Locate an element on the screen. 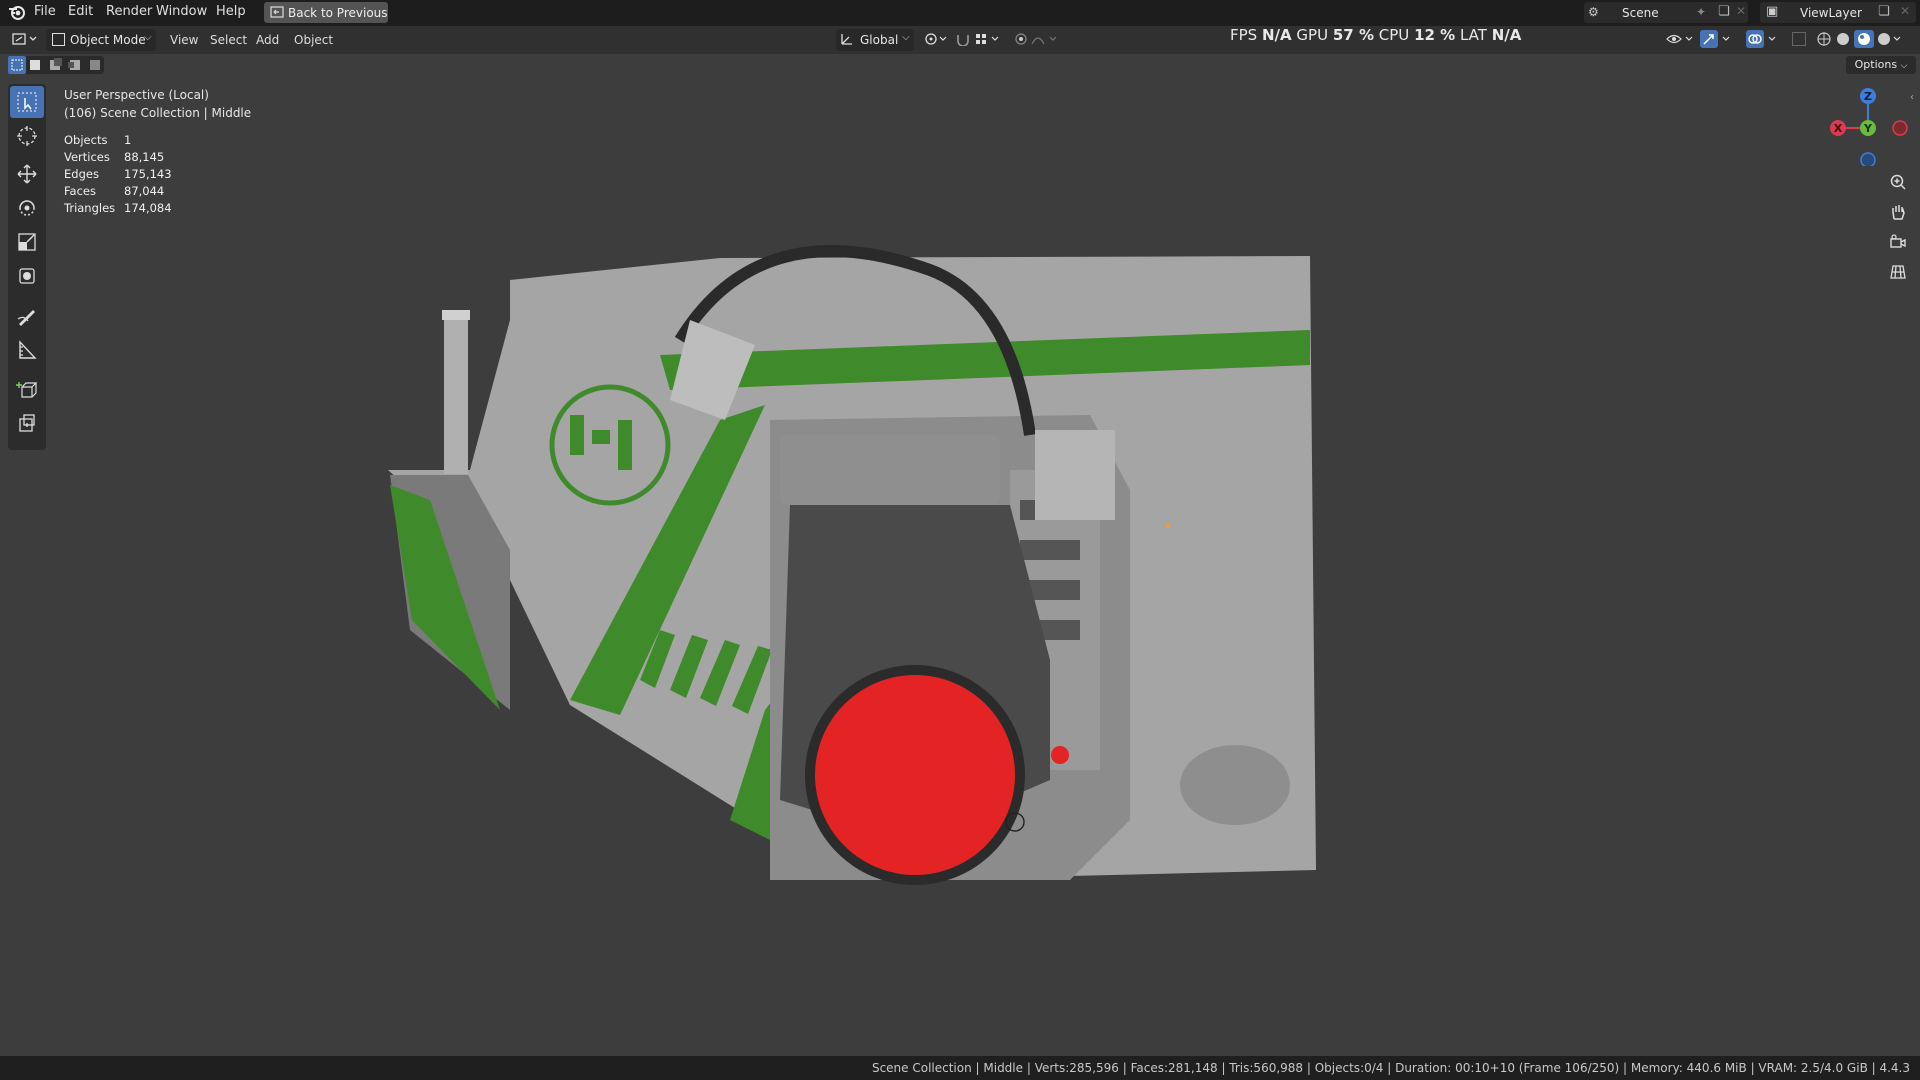 Image resolution: width=1920 pixels, height=1080 pixels. stats-value: 174,084 is located at coordinates (148, 208).